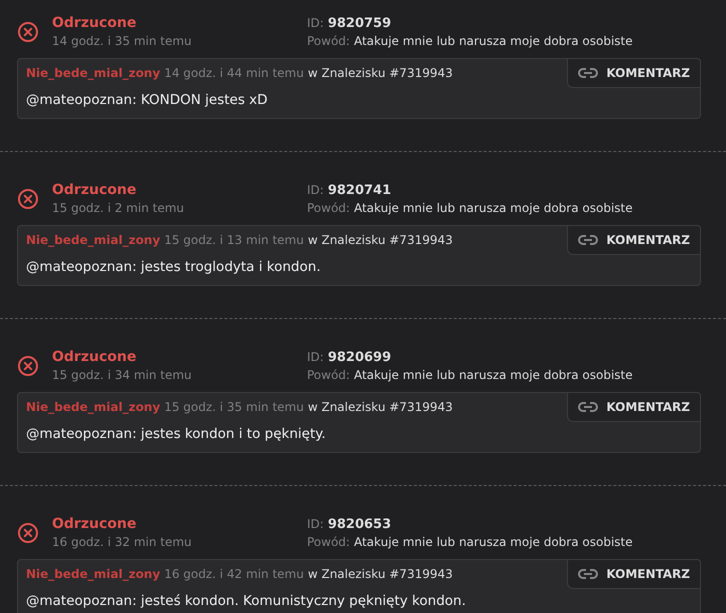 The width and height of the screenshot is (726, 613). I want to click on comment-time: 15 godz. i 13 min temu, so click(234, 240).